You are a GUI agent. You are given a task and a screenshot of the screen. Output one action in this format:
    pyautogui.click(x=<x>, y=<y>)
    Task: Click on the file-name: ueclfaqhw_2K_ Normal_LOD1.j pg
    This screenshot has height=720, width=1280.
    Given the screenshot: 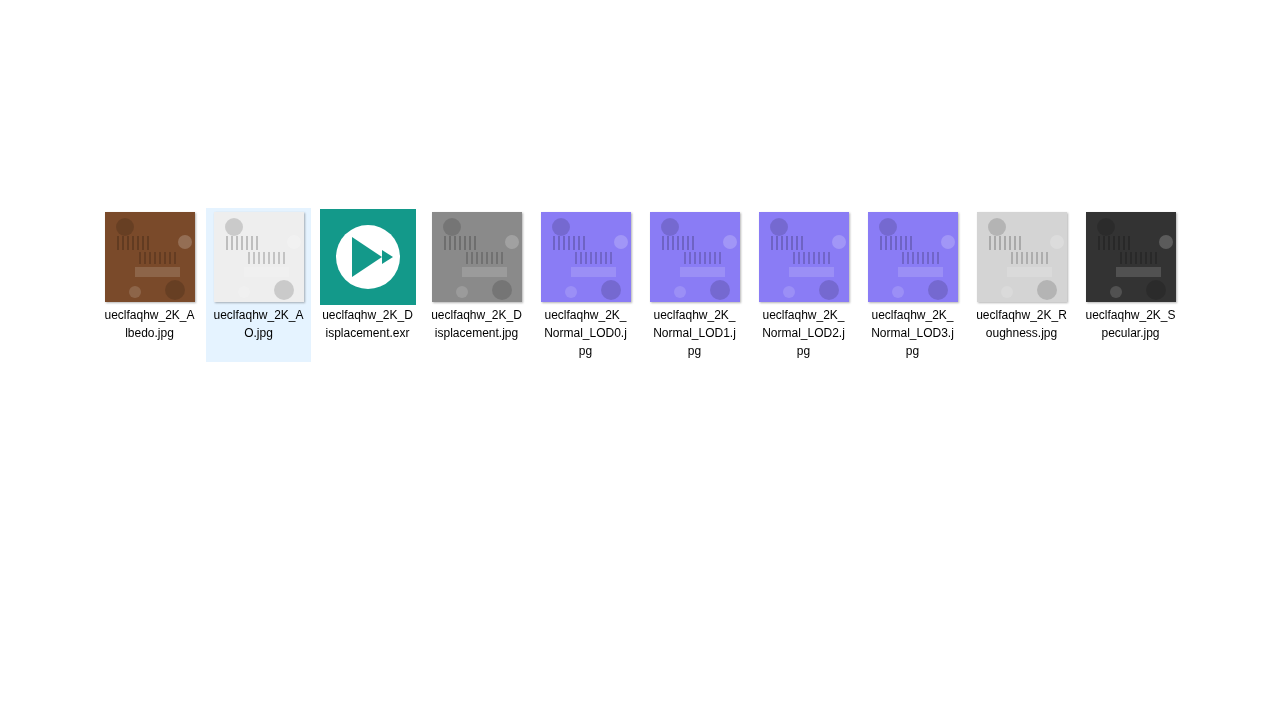 What is the action you would take?
    pyautogui.click(x=694, y=333)
    